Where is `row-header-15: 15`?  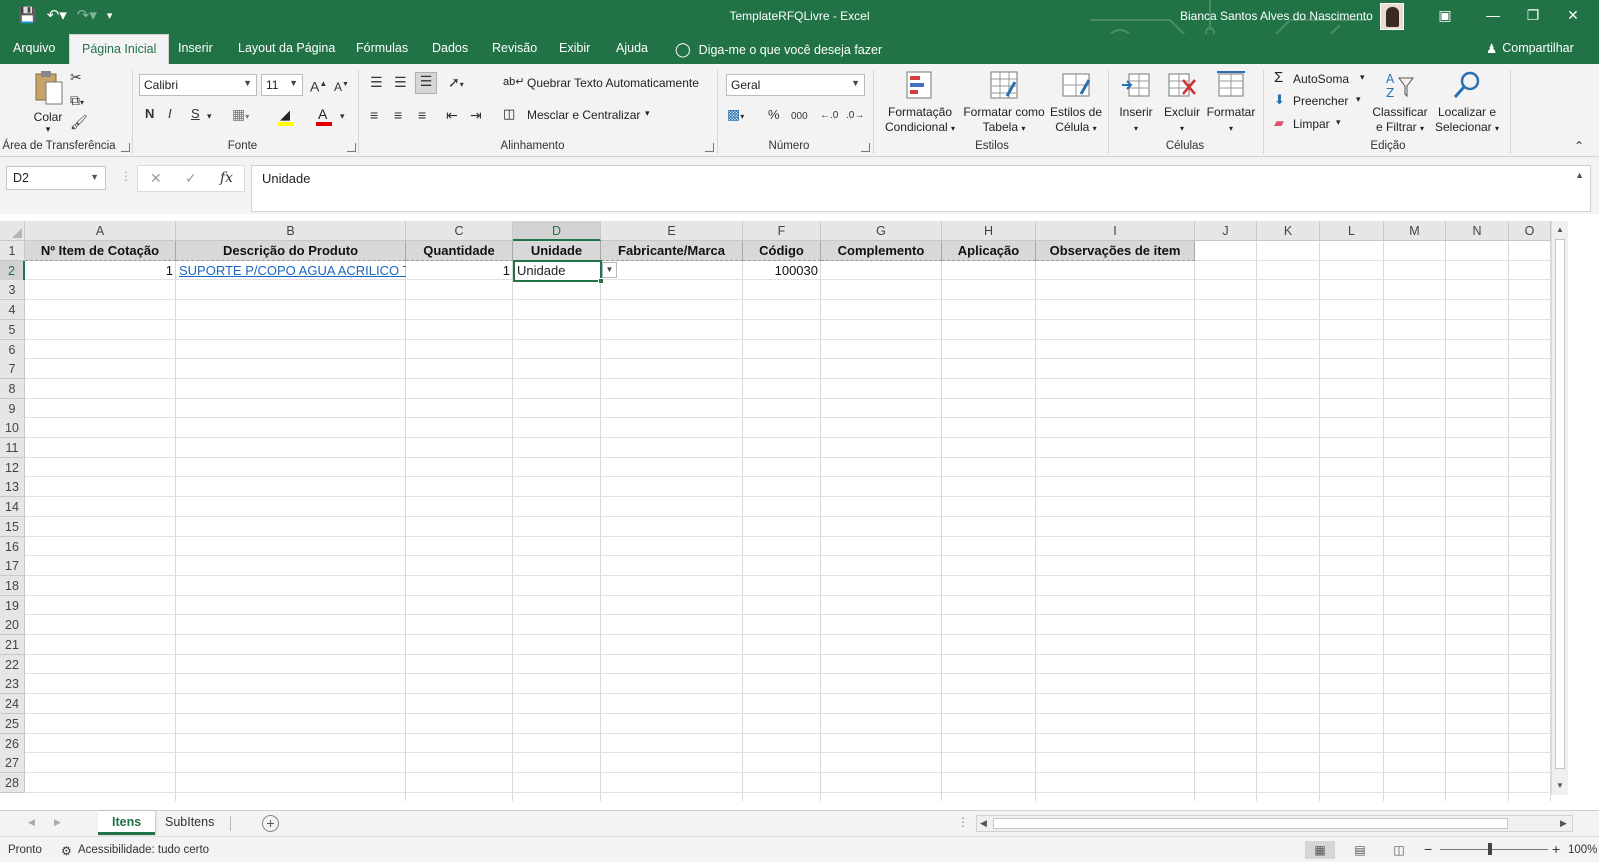 row-header-15: 15 is located at coordinates (12, 526).